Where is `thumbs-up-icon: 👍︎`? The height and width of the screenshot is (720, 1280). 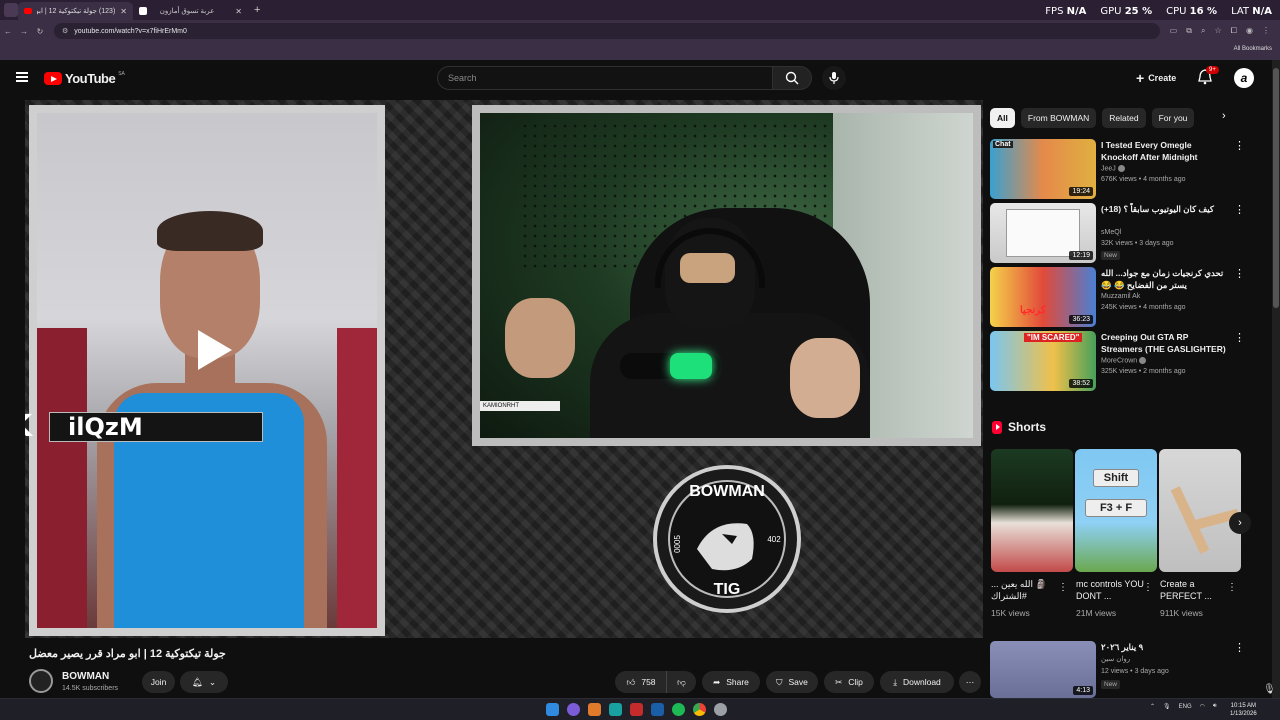
thumbs-up-icon: 👍︎ is located at coordinates (631, 681).